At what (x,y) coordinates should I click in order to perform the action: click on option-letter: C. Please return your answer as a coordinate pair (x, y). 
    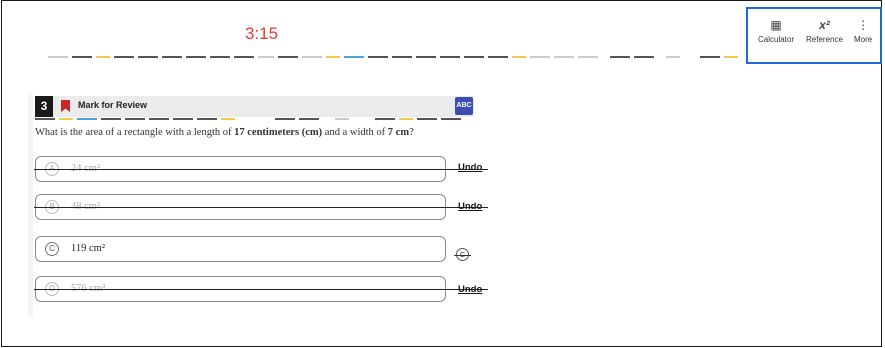
    Looking at the image, I should click on (52, 249).